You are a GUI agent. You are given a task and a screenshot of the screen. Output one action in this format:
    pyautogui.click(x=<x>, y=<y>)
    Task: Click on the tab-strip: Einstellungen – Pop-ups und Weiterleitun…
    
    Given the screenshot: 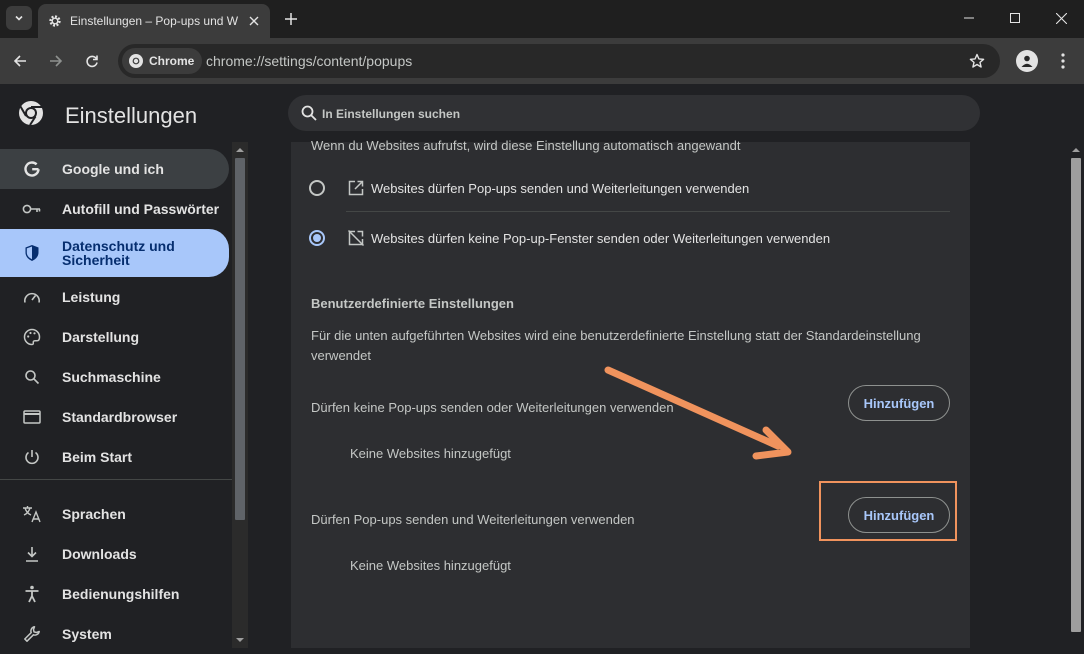 What is the action you would take?
    pyautogui.click(x=542, y=19)
    